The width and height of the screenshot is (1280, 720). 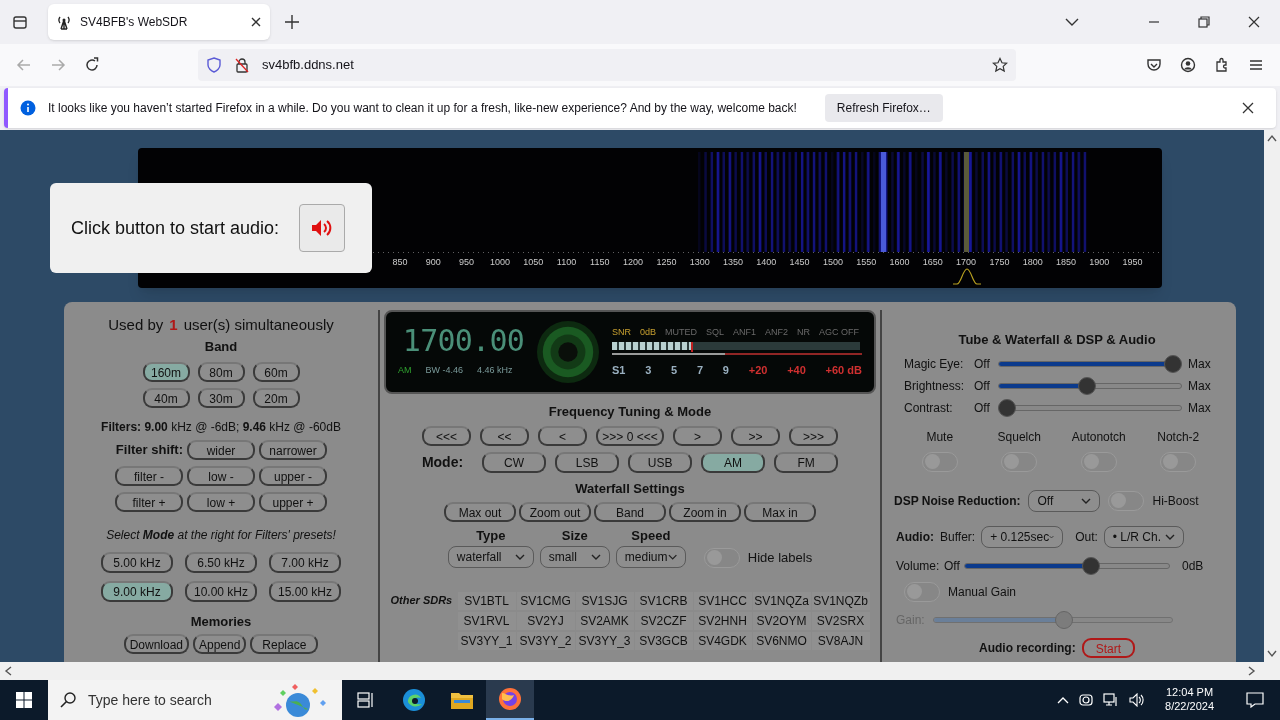 What do you see at coordinates (156, 643) in the screenshot?
I see `memory-button: Download` at bounding box center [156, 643].